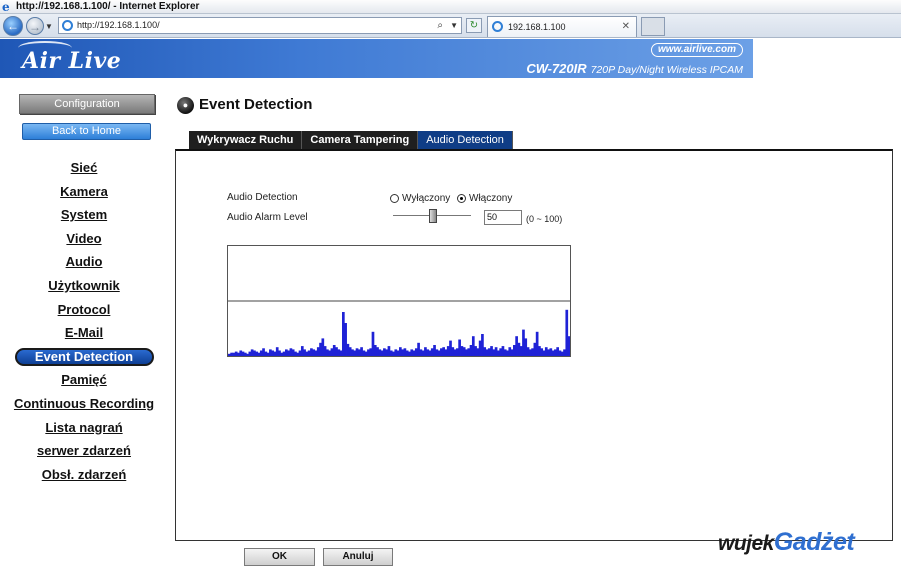  I want to click on sidebar-item-2: System, so click(84, 219).